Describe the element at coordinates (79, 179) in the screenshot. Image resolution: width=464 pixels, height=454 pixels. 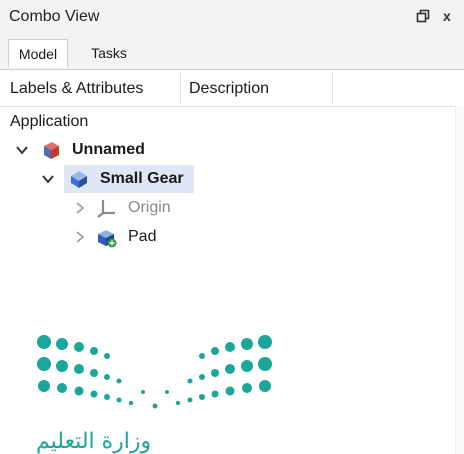
I see `body-icon` at that location.